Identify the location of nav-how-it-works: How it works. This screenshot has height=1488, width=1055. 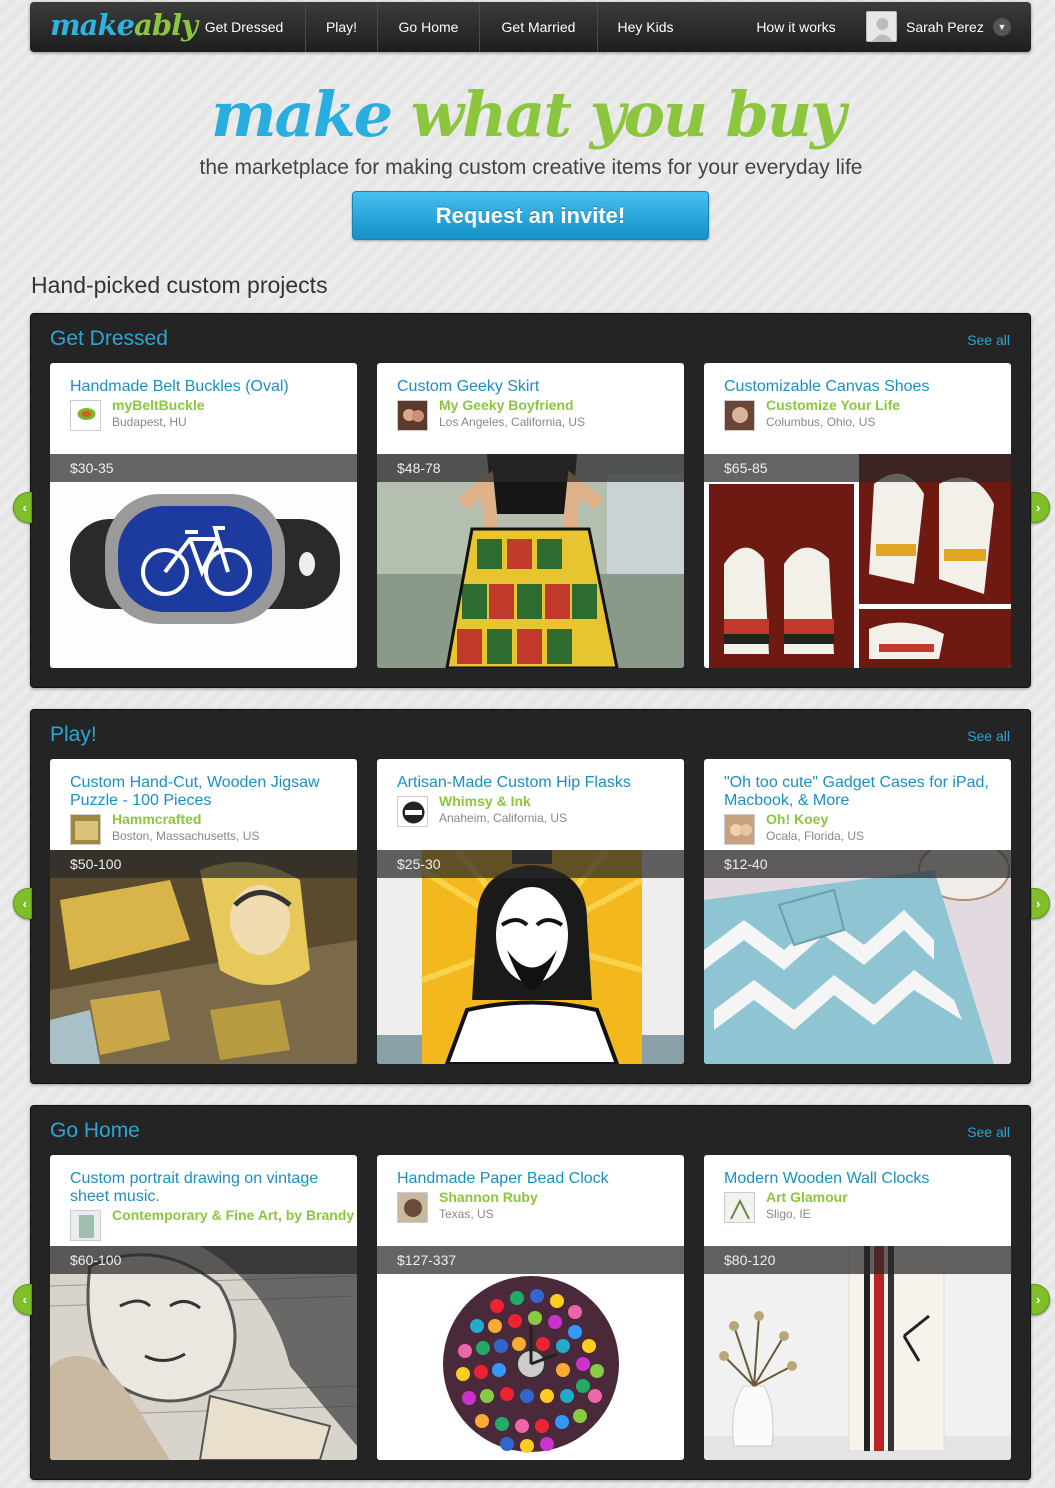
(796, 27).